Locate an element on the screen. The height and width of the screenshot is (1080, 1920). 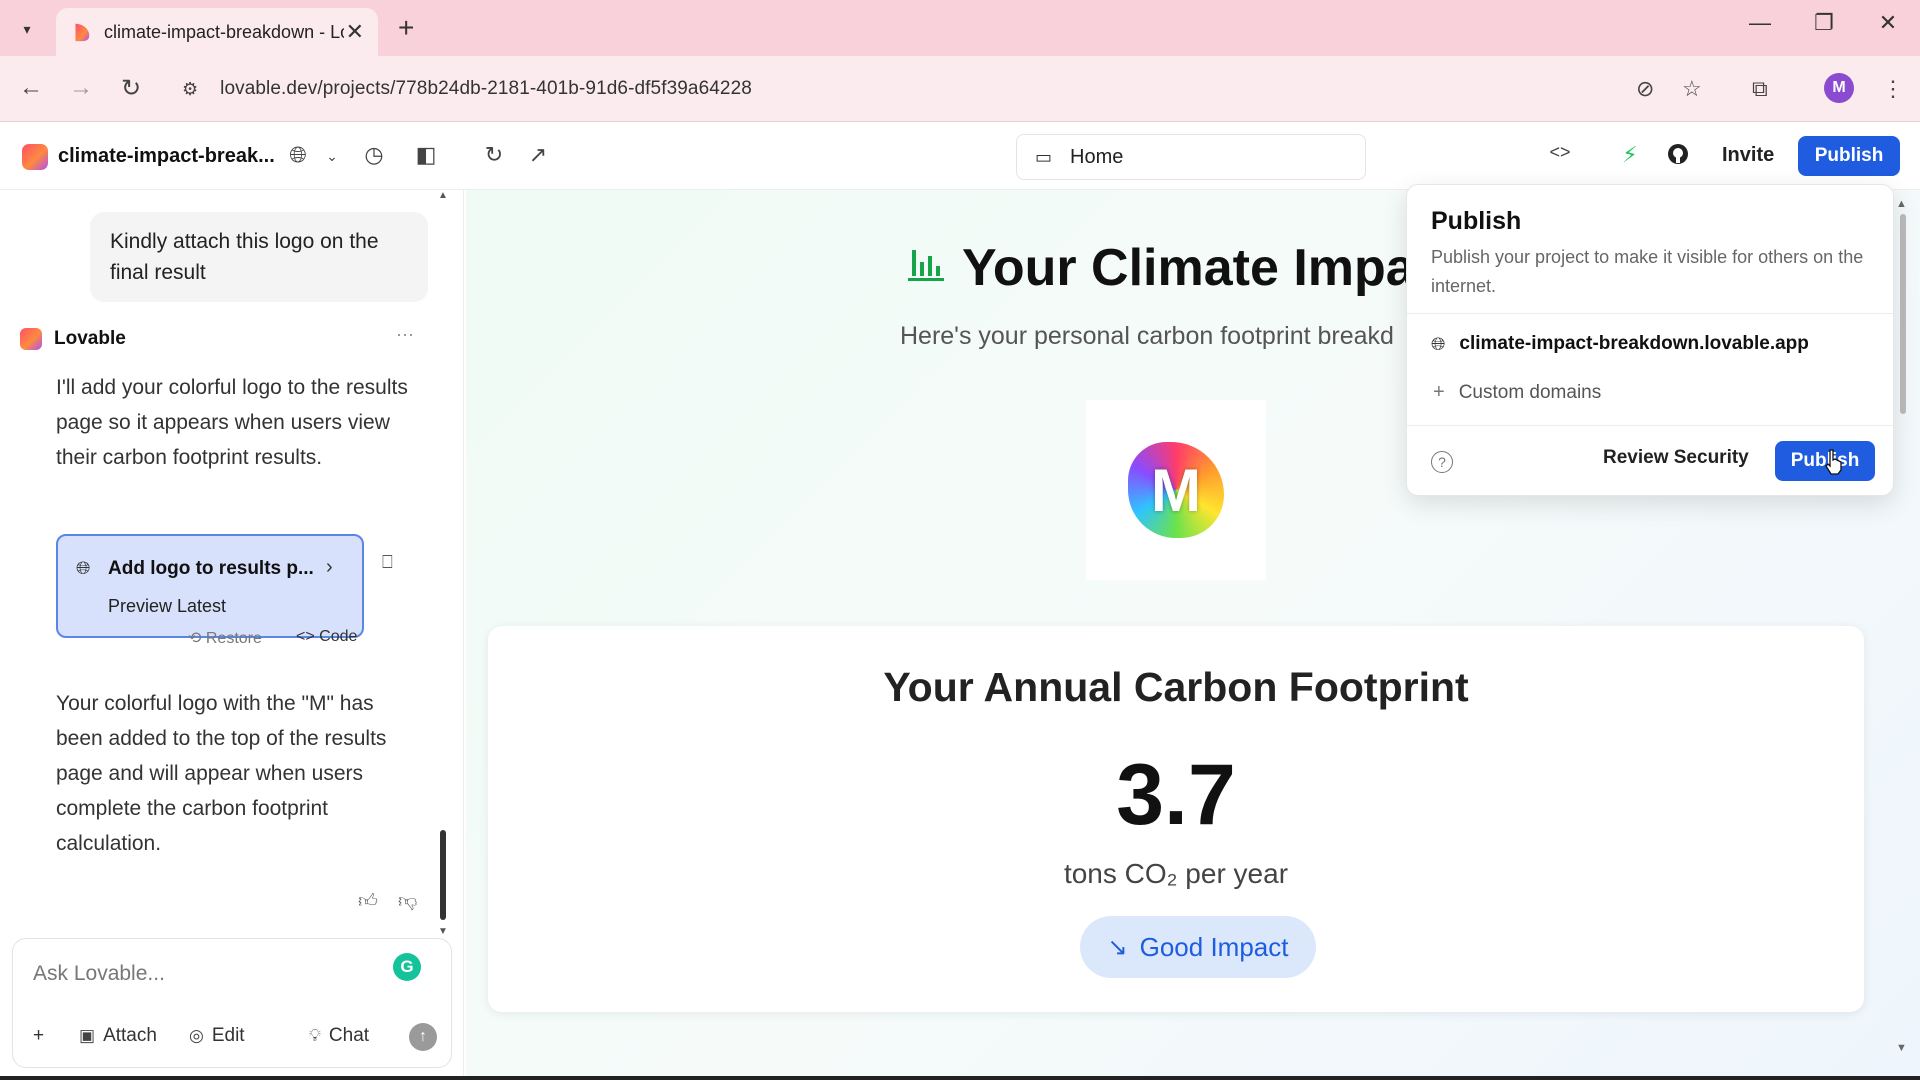
footprint-unit: tons CO₂ per year is located at coordinates (1176, 873).